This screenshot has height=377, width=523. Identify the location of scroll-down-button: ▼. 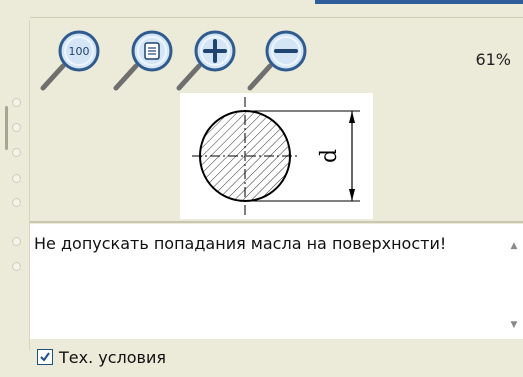
(514, 325).